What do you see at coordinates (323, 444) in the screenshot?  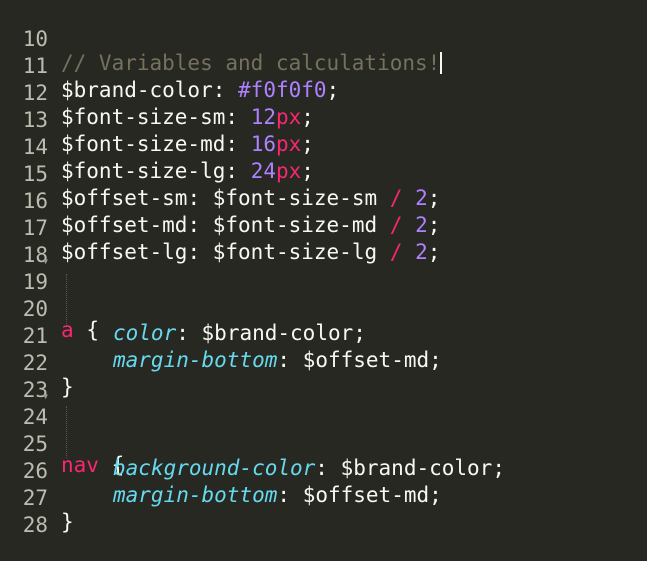 I see `code-line: 25 background-color: $brand-color;` at bounding box center [323, 444].